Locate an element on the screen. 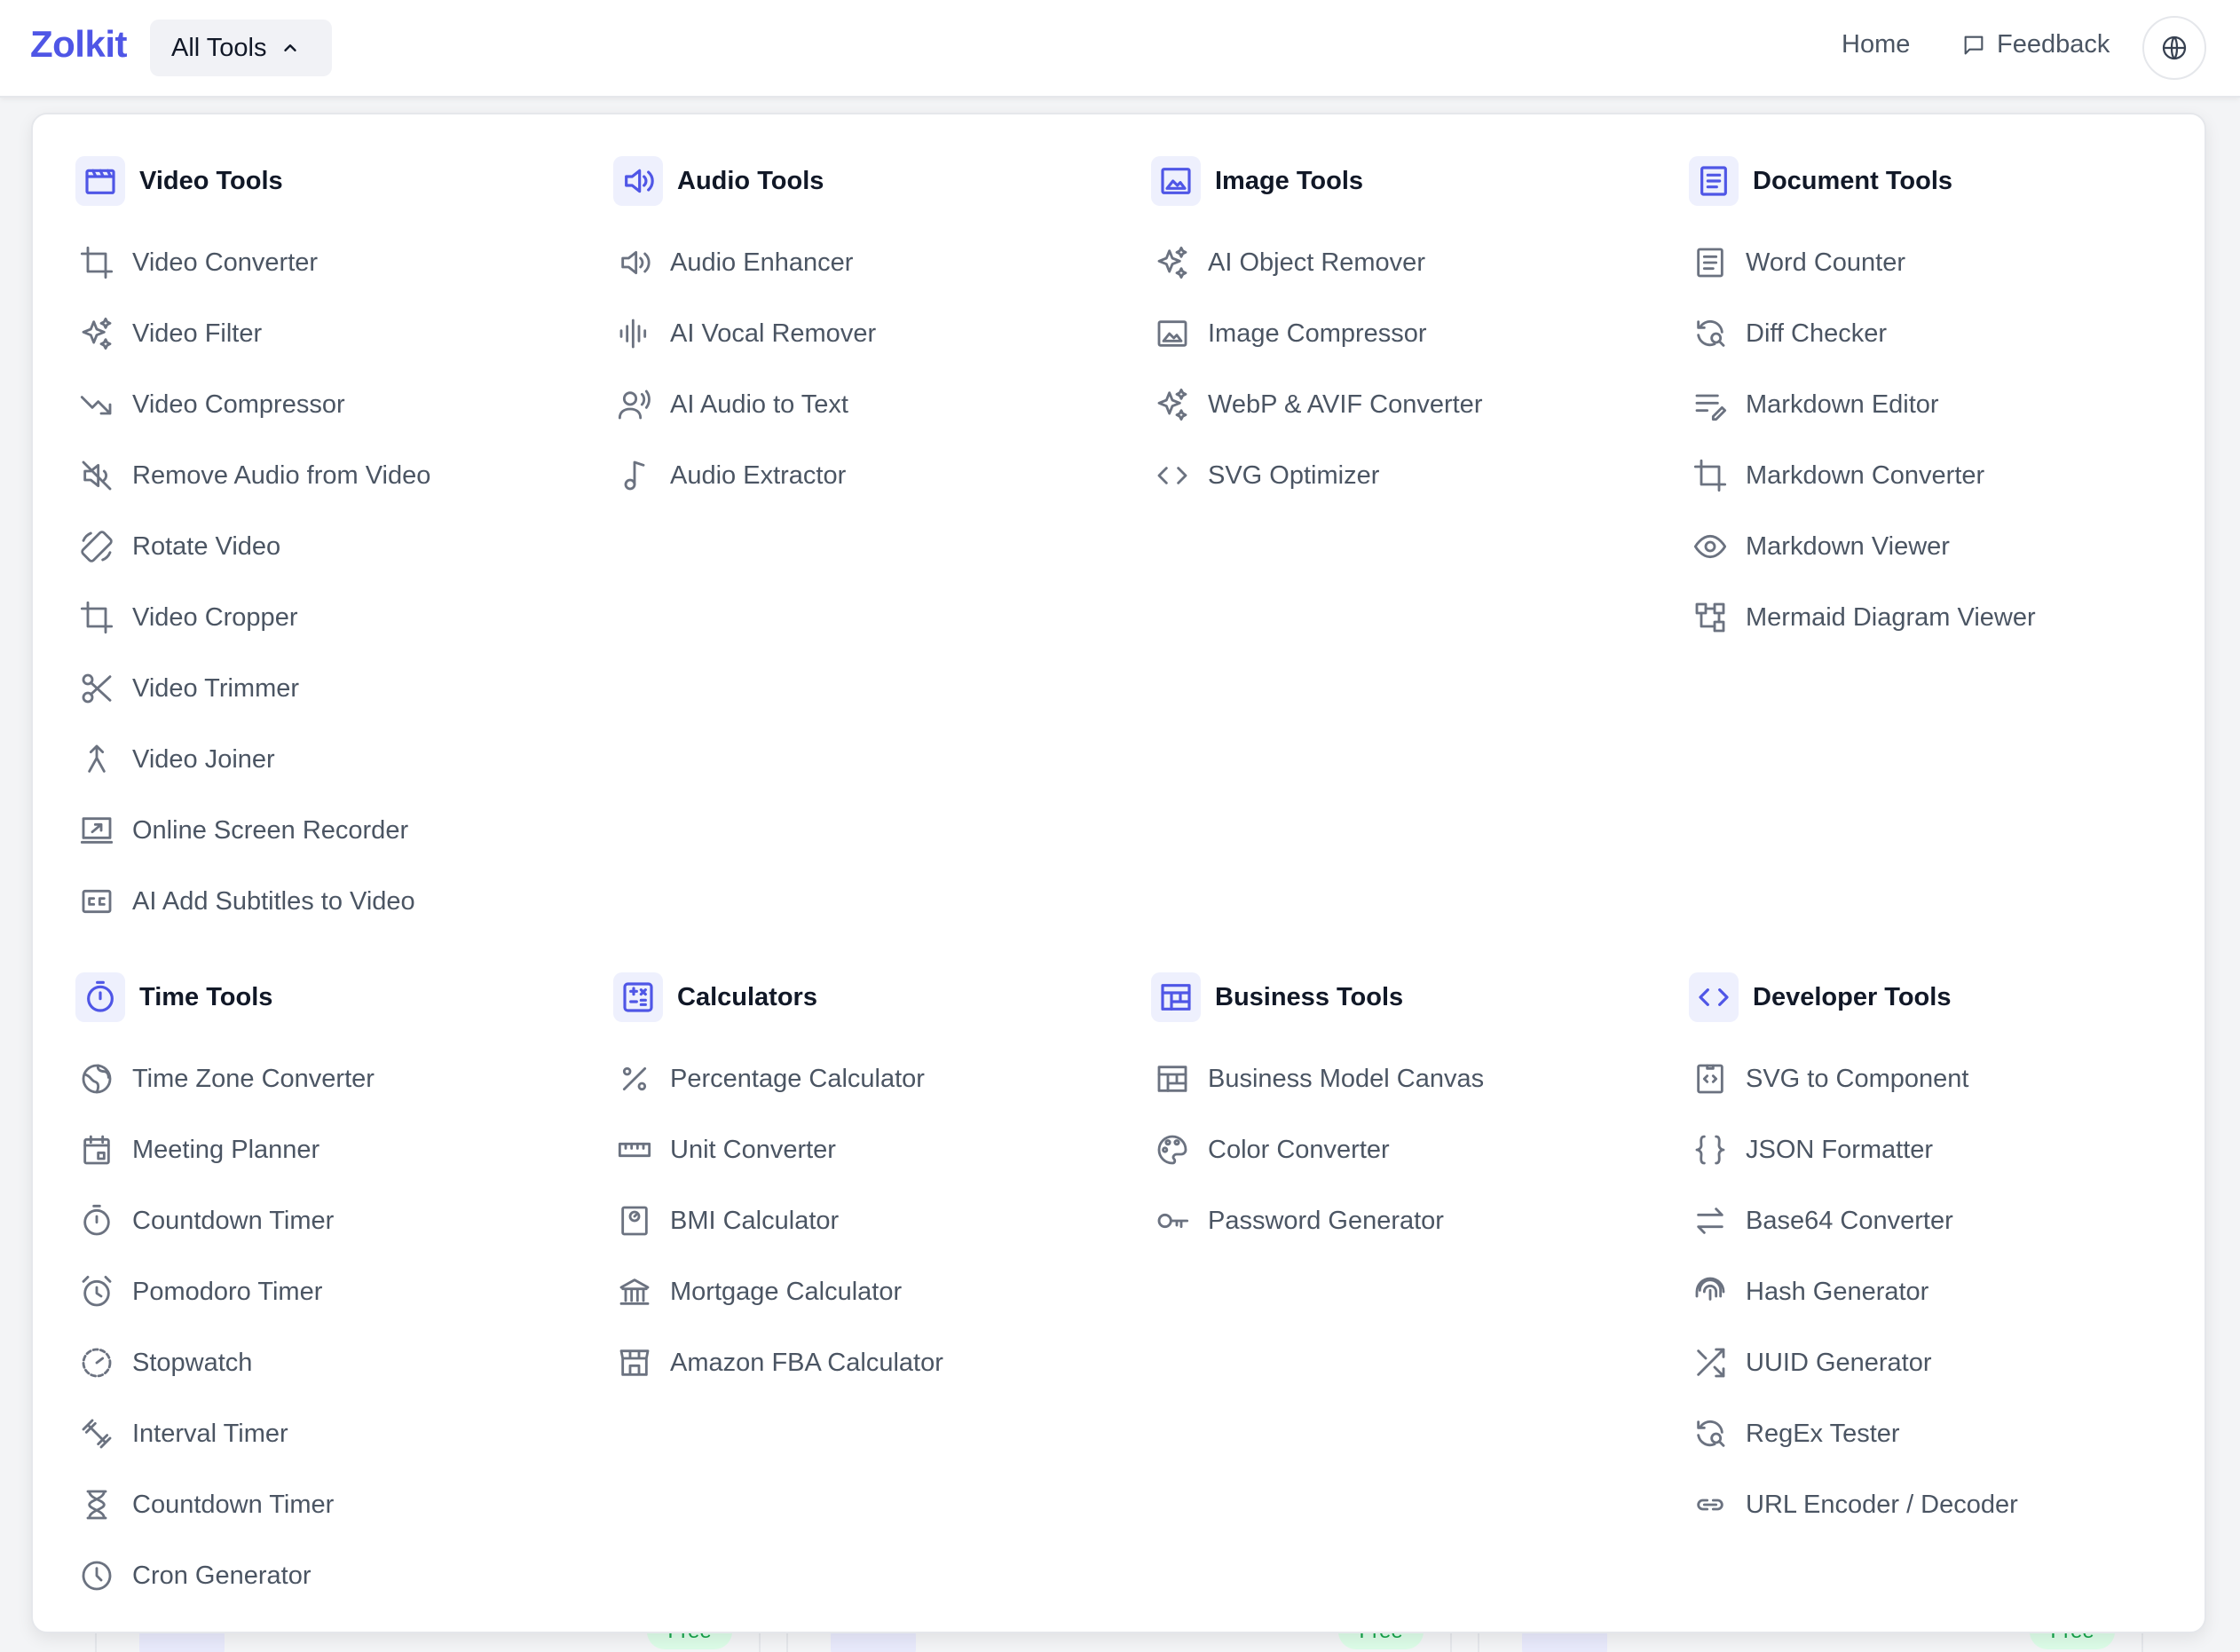 This screenshot has height=1652, width=2240. screen-share-icon is located at coordinates (96, 831).